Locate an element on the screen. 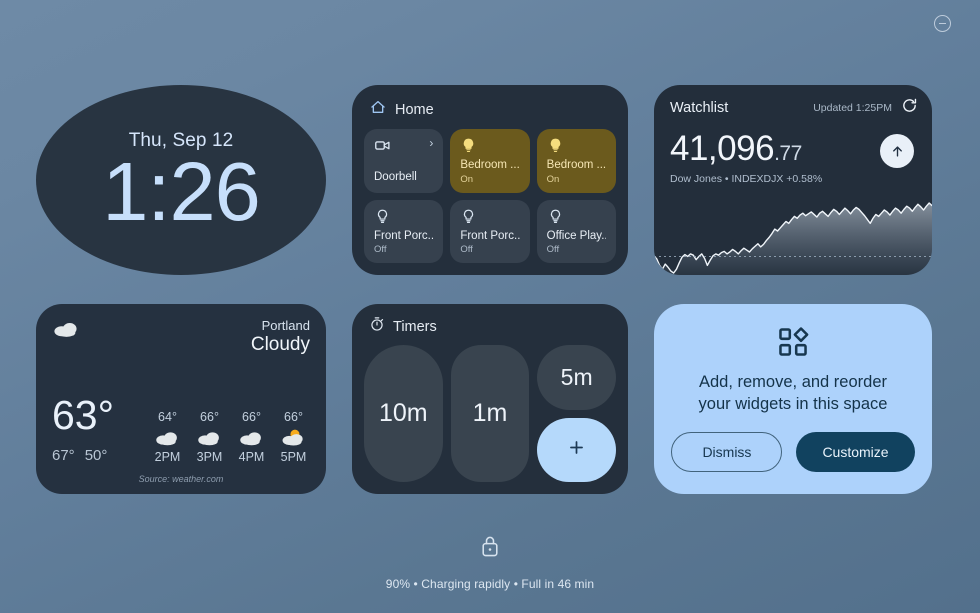 This screenshot has width=980, height=613. timer-button-5m: 5m is located at coordinates (576, 377).